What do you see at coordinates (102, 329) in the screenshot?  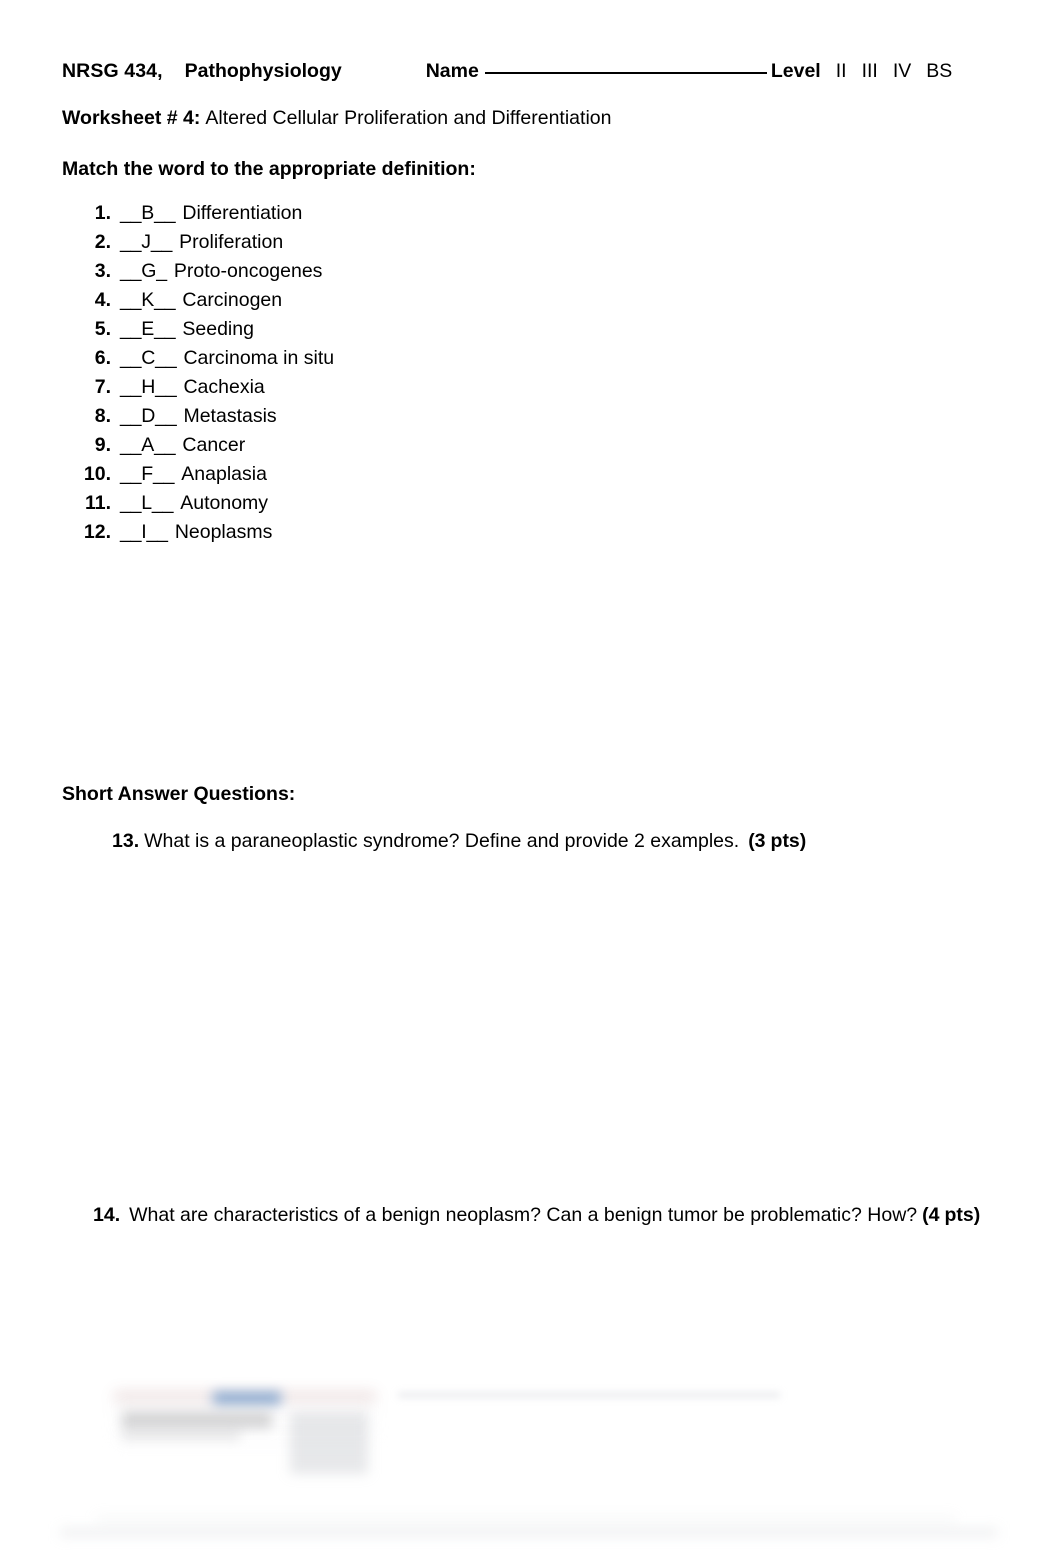 I see `item-number: 5.` at bounding box center [102, 329].